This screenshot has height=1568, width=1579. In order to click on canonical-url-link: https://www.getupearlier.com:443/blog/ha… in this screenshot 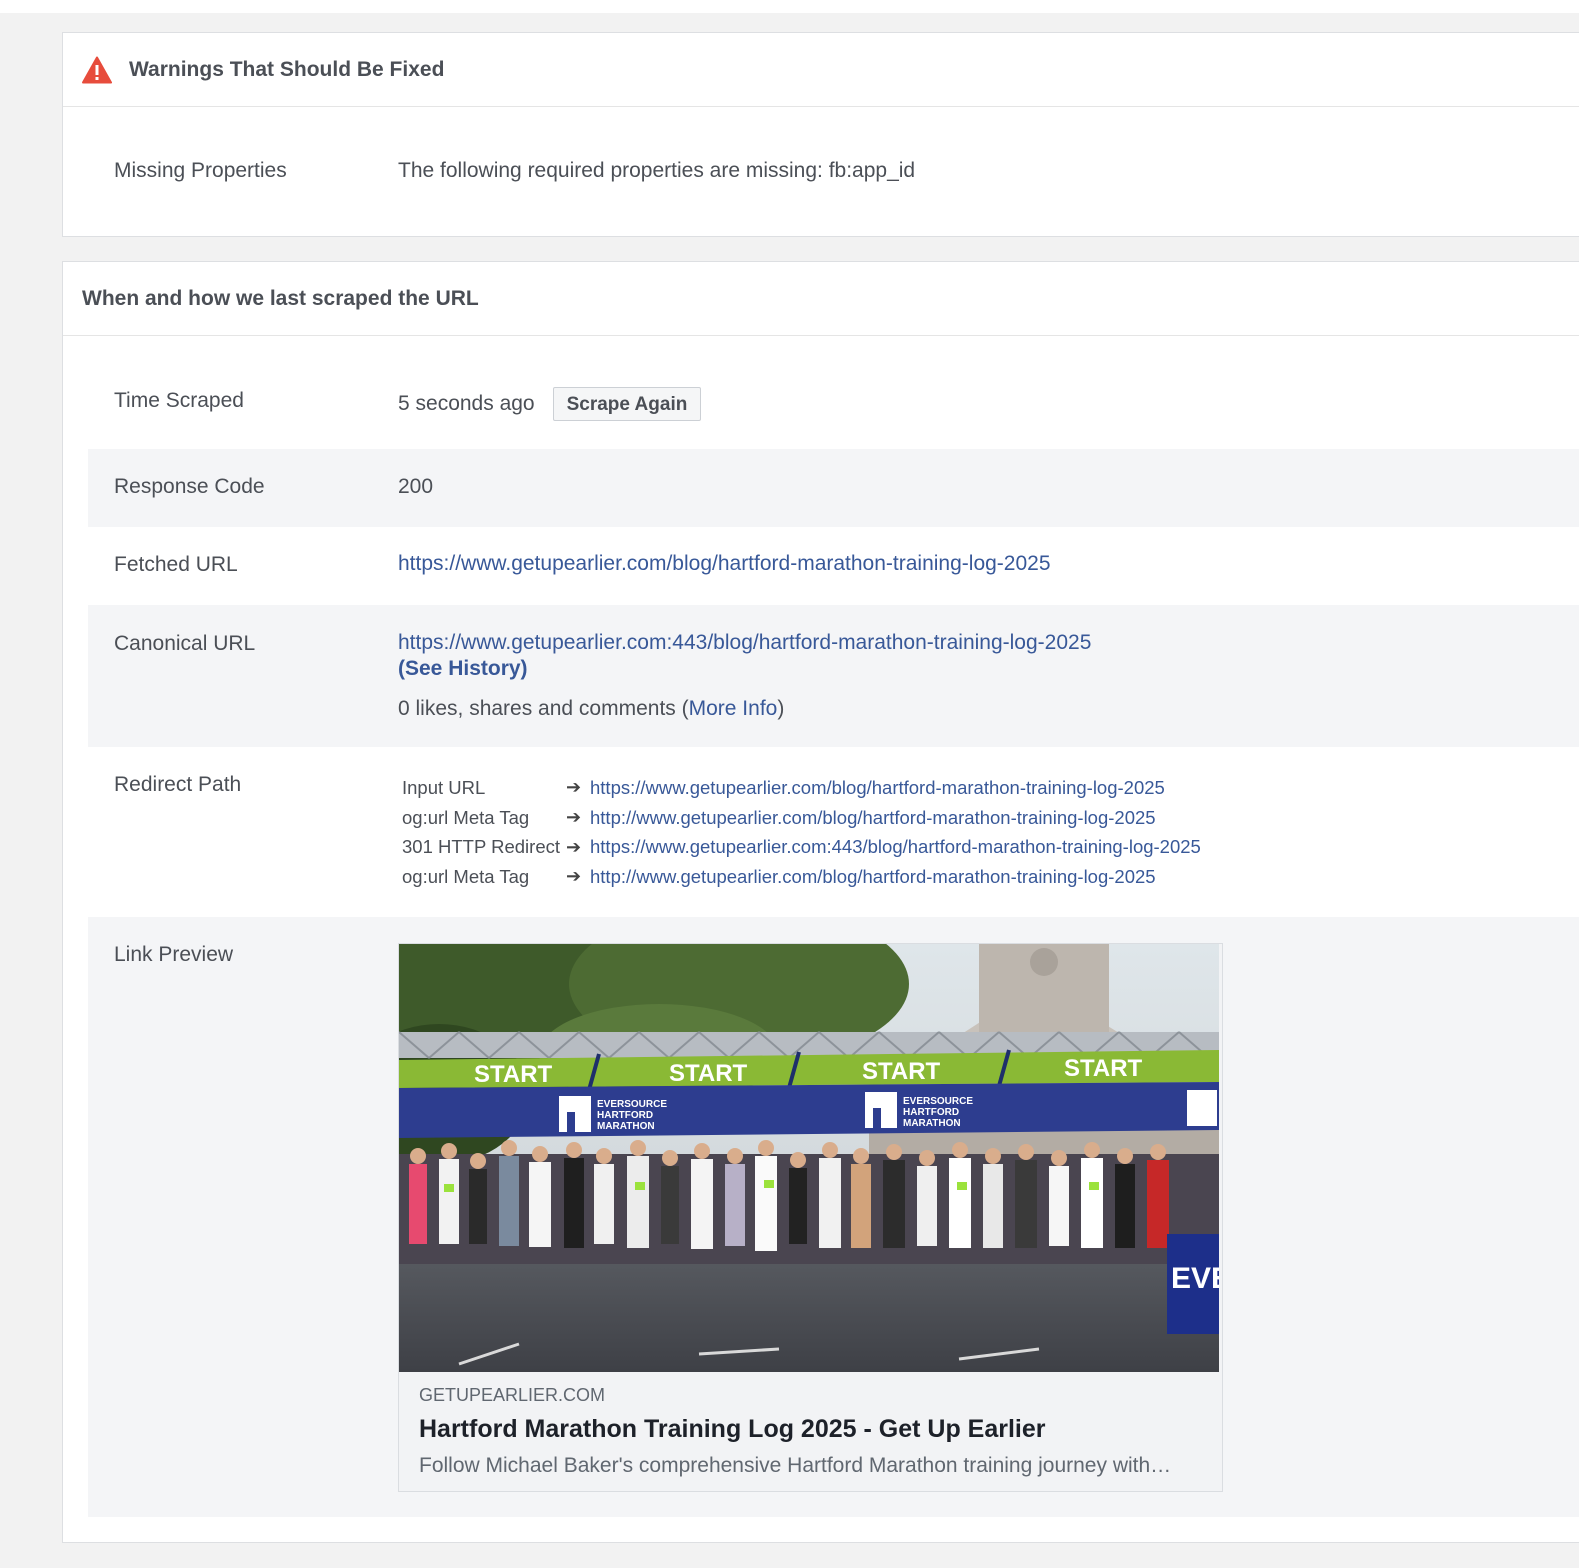, I will do `click(744, 642)`.